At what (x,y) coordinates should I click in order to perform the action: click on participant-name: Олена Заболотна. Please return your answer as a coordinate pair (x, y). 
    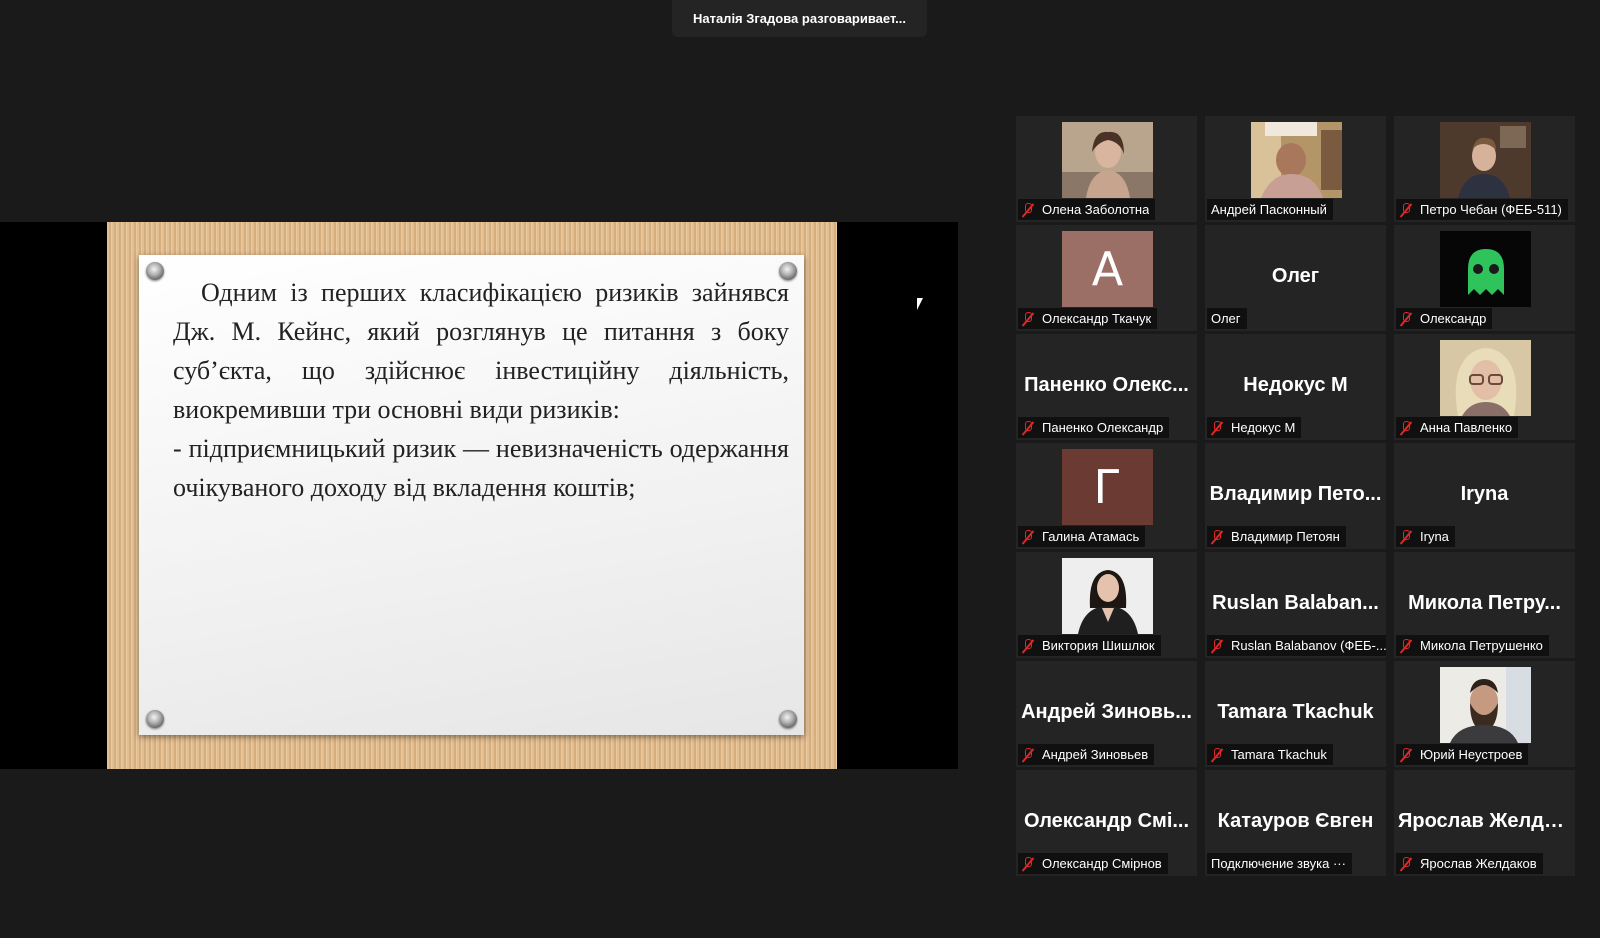
    Looking at the image, I should click on (1096, 209).